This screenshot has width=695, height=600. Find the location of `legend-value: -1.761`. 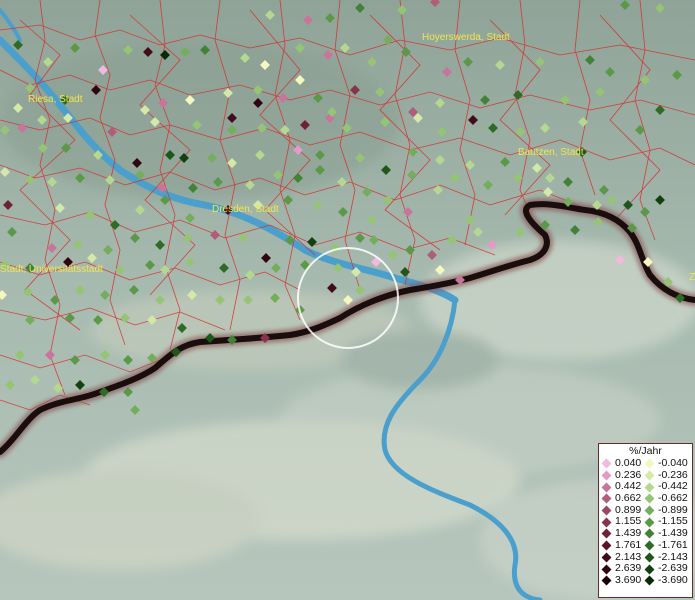

legend-value: -1.761 is located at coordinates (673, 544).